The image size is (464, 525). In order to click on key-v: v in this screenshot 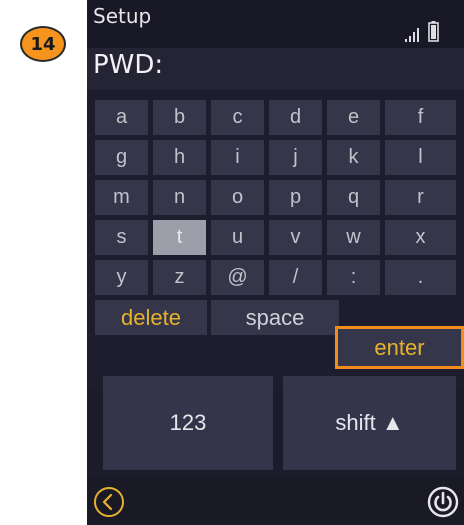, I will do `click(295, 237)`.